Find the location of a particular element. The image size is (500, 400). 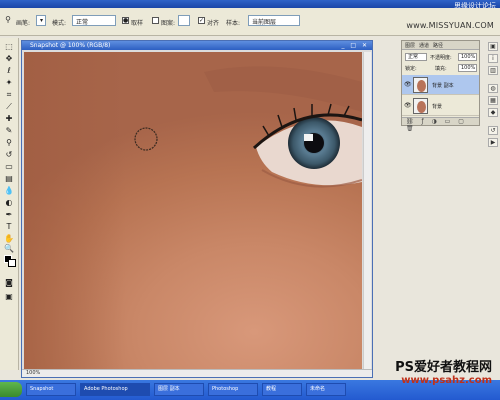

taskbar-item: Snapshot is located at coordinates (51, 389).